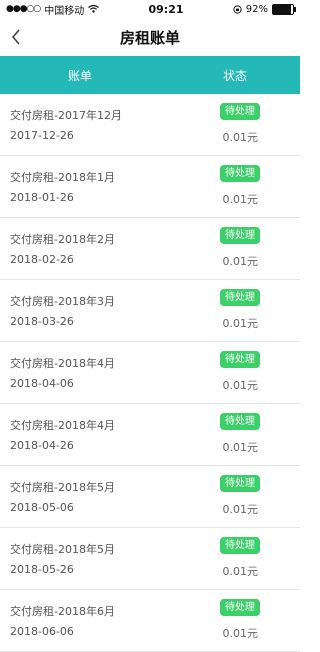 This screenshot has height=652, width=320. What do you see at coordinates (62, 611) in the screenshot?
I see `item-title: 交付房租-2018年6月` at bounding box center [62, 611].